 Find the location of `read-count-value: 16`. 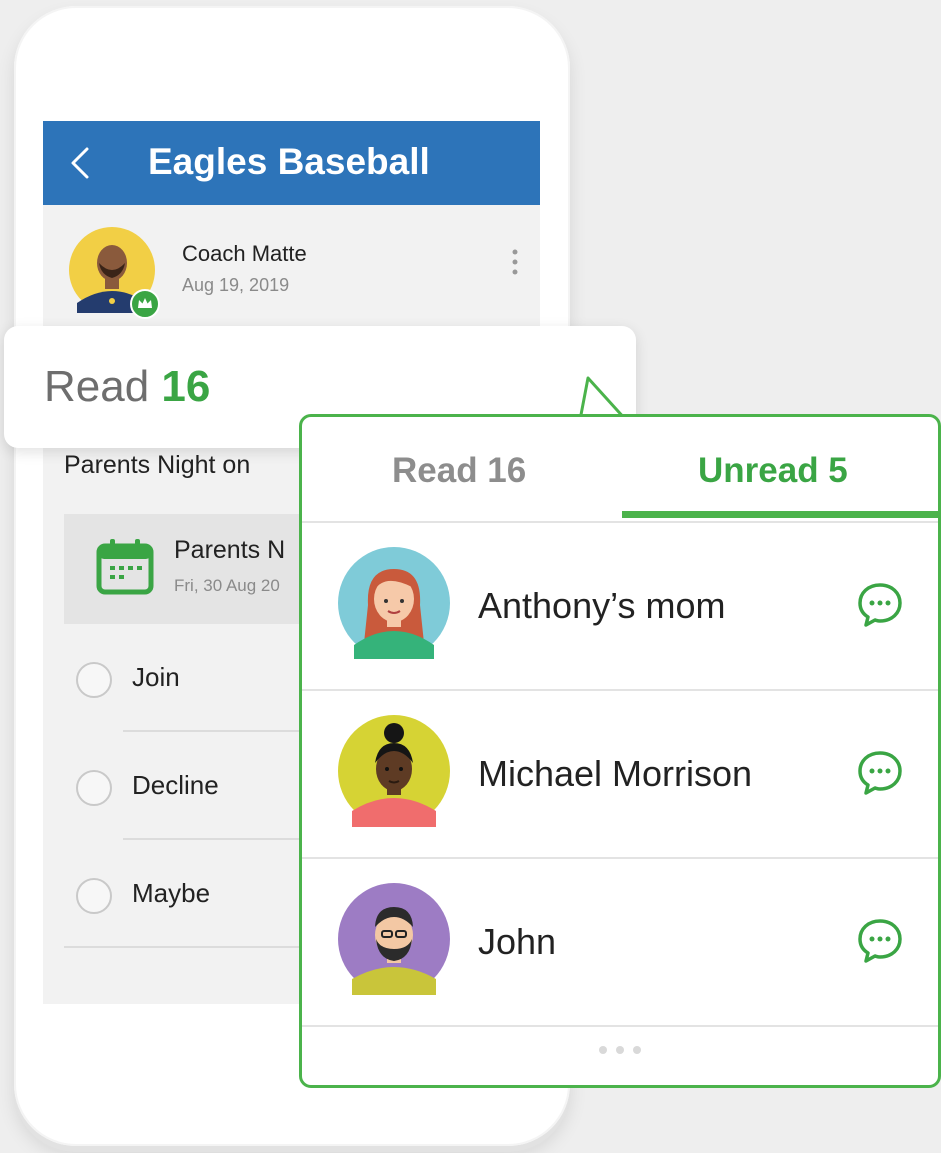

read-count-value: 16 is located at coordinates (186, 386).